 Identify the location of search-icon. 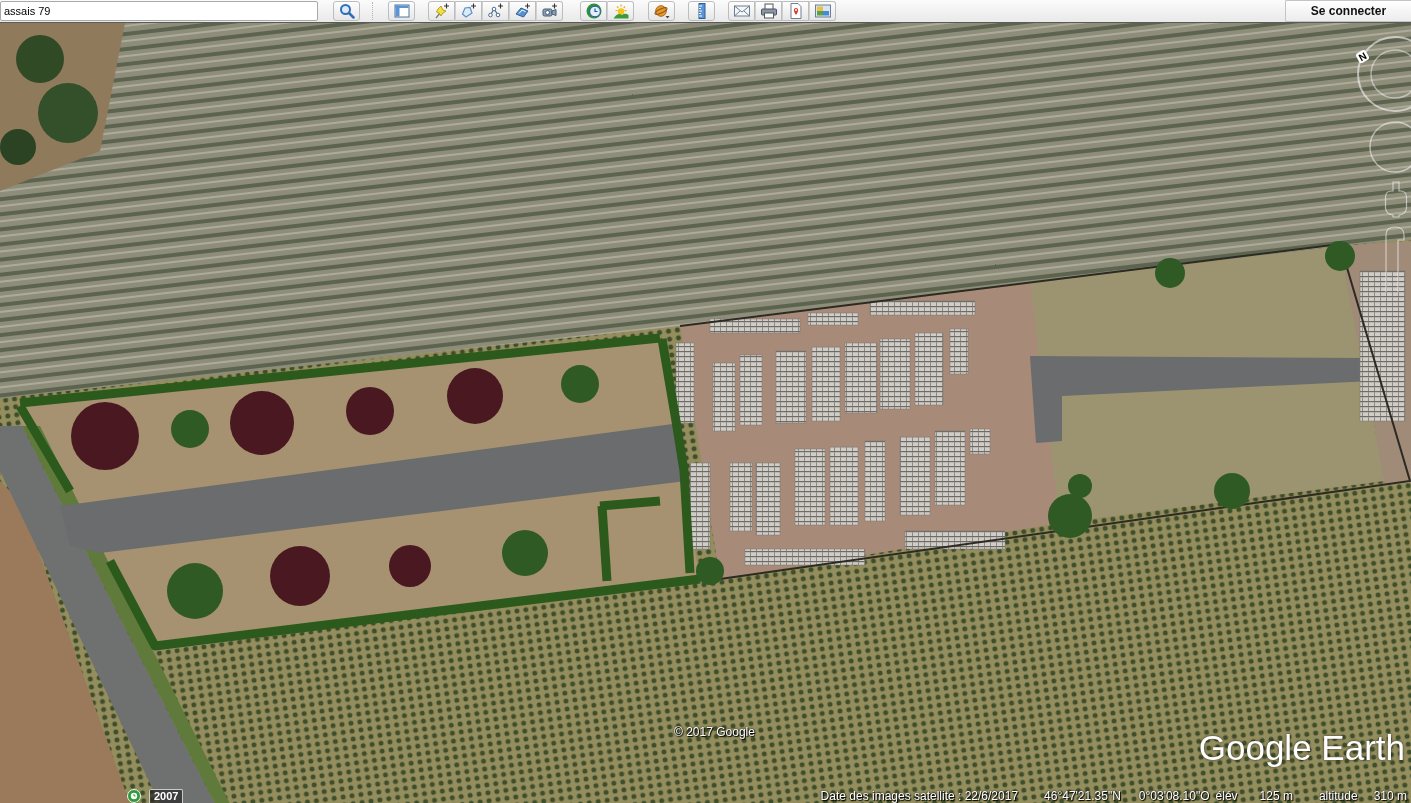
(346, 11).